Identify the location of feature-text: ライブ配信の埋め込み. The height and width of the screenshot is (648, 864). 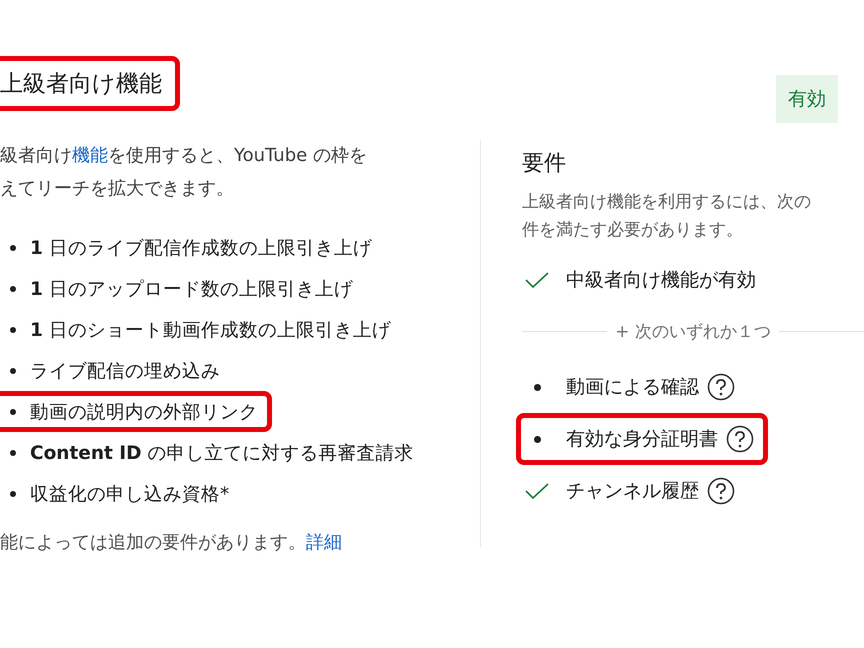
(125, 371).